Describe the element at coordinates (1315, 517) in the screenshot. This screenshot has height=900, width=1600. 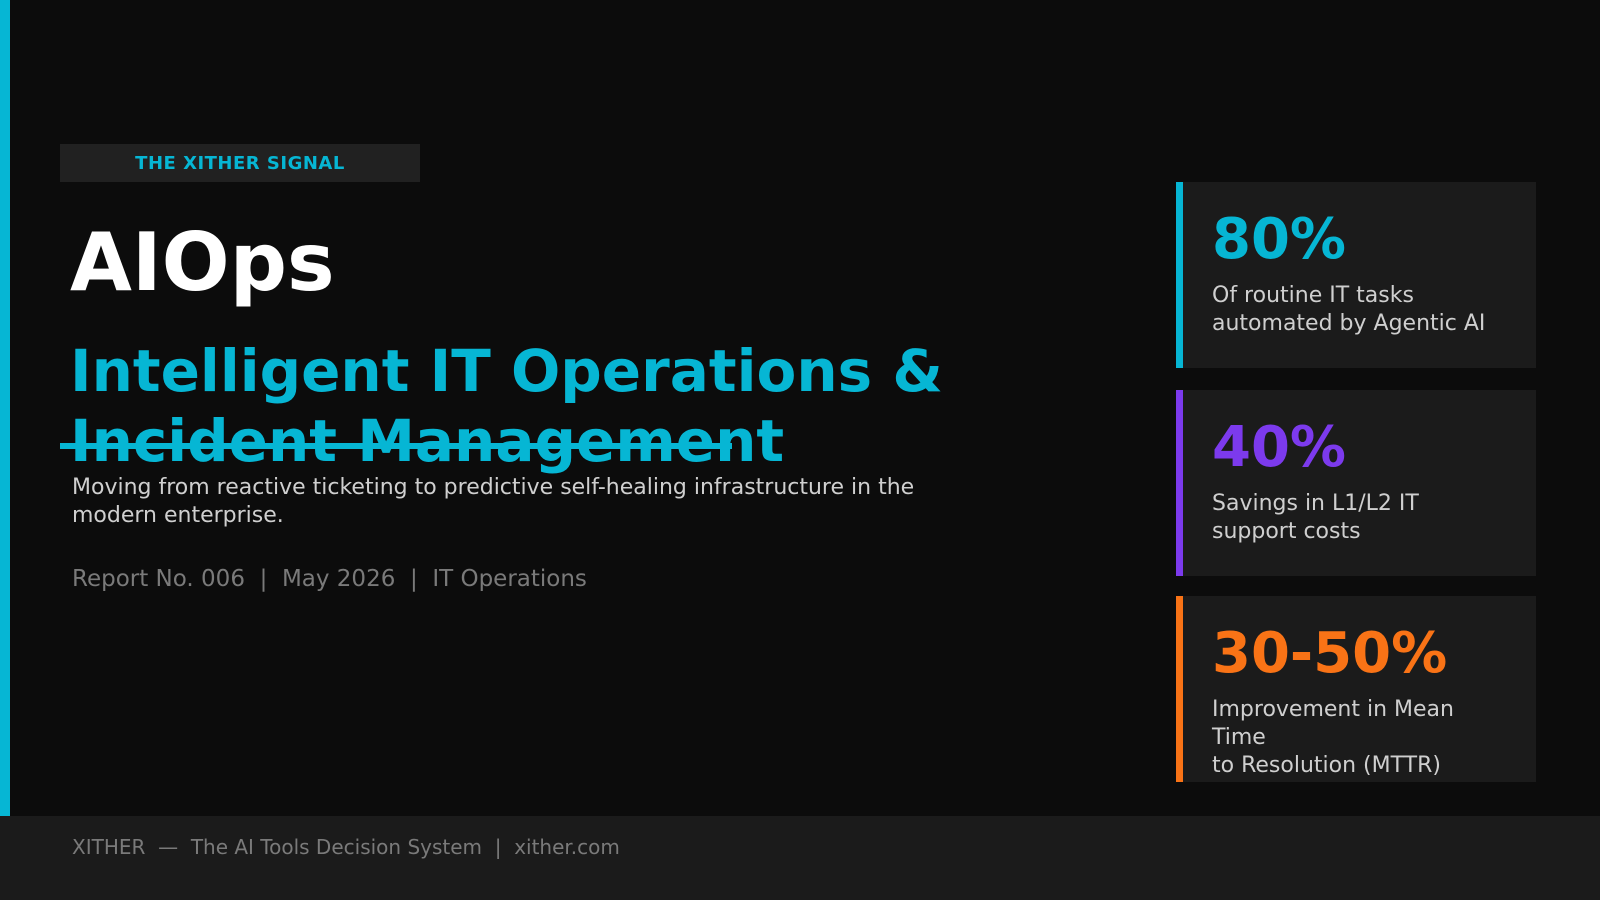
I see `stat-label: Savings in L1/L2 IT support costs` at that location.